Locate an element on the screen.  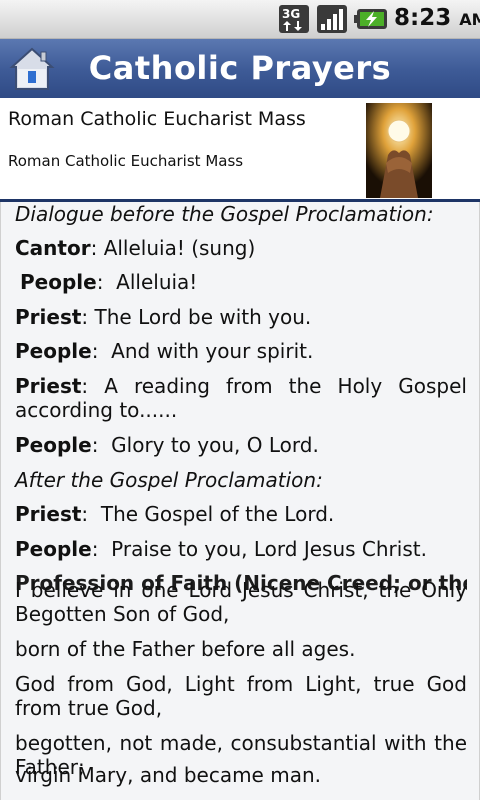
app-title: Catholic Prayers is located at coordinates (240, 68).